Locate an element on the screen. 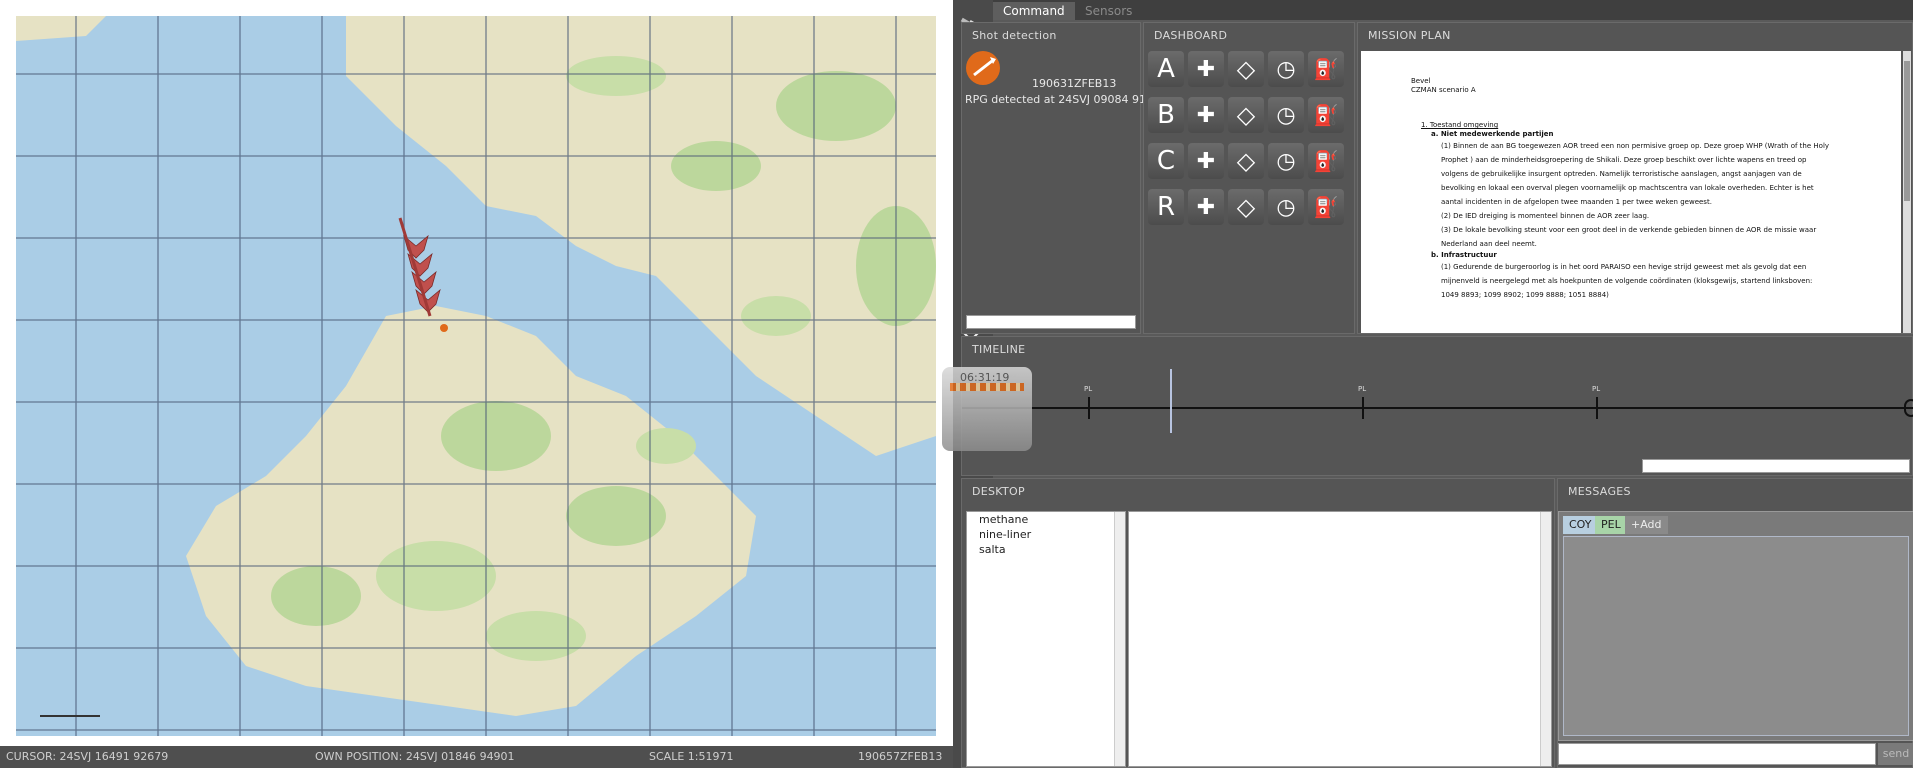 This screenshot has width=1913, height=768. shot-detection-input is located at coordinates (1051, 322).